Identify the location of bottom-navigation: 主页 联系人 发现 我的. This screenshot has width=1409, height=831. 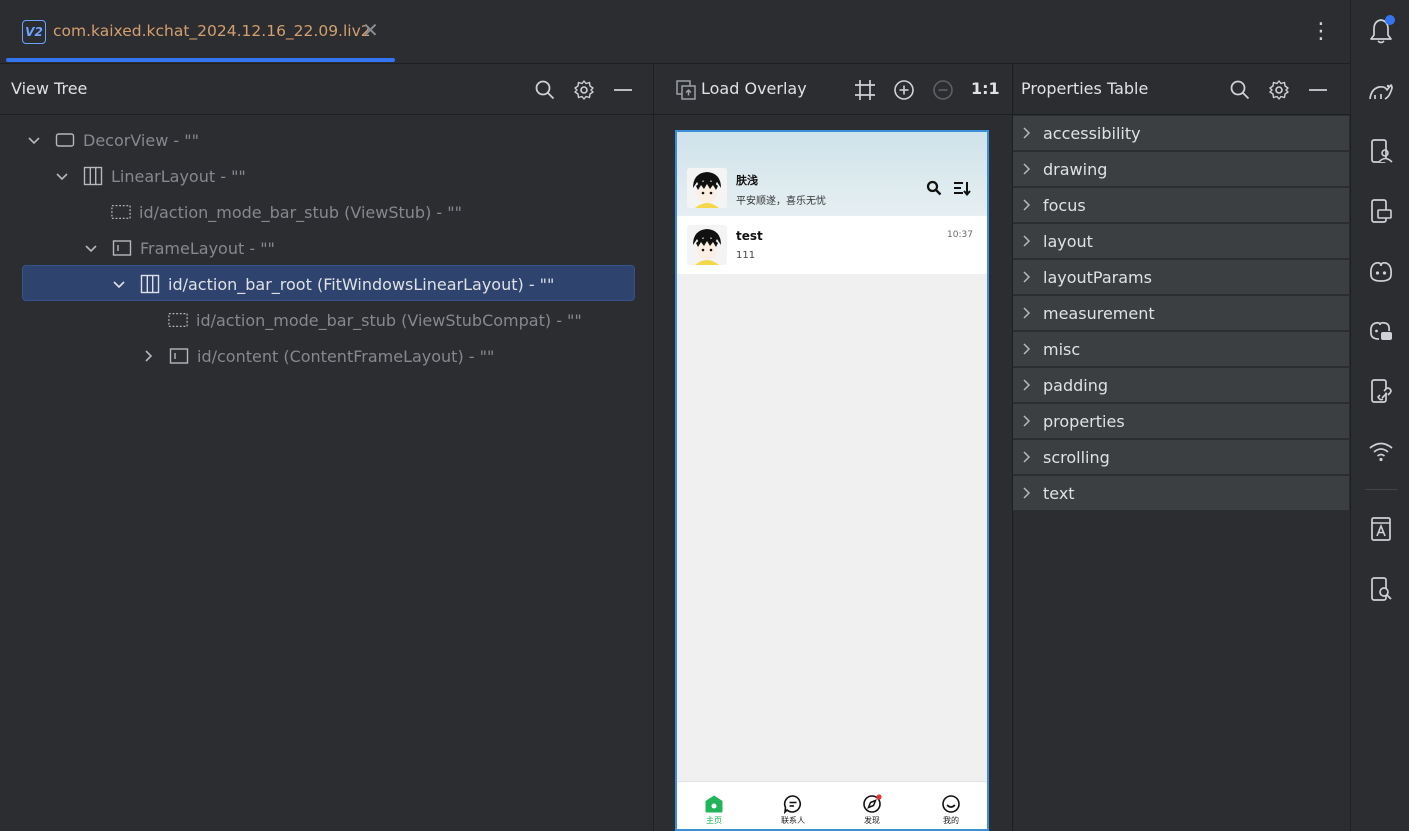
(832, 805).